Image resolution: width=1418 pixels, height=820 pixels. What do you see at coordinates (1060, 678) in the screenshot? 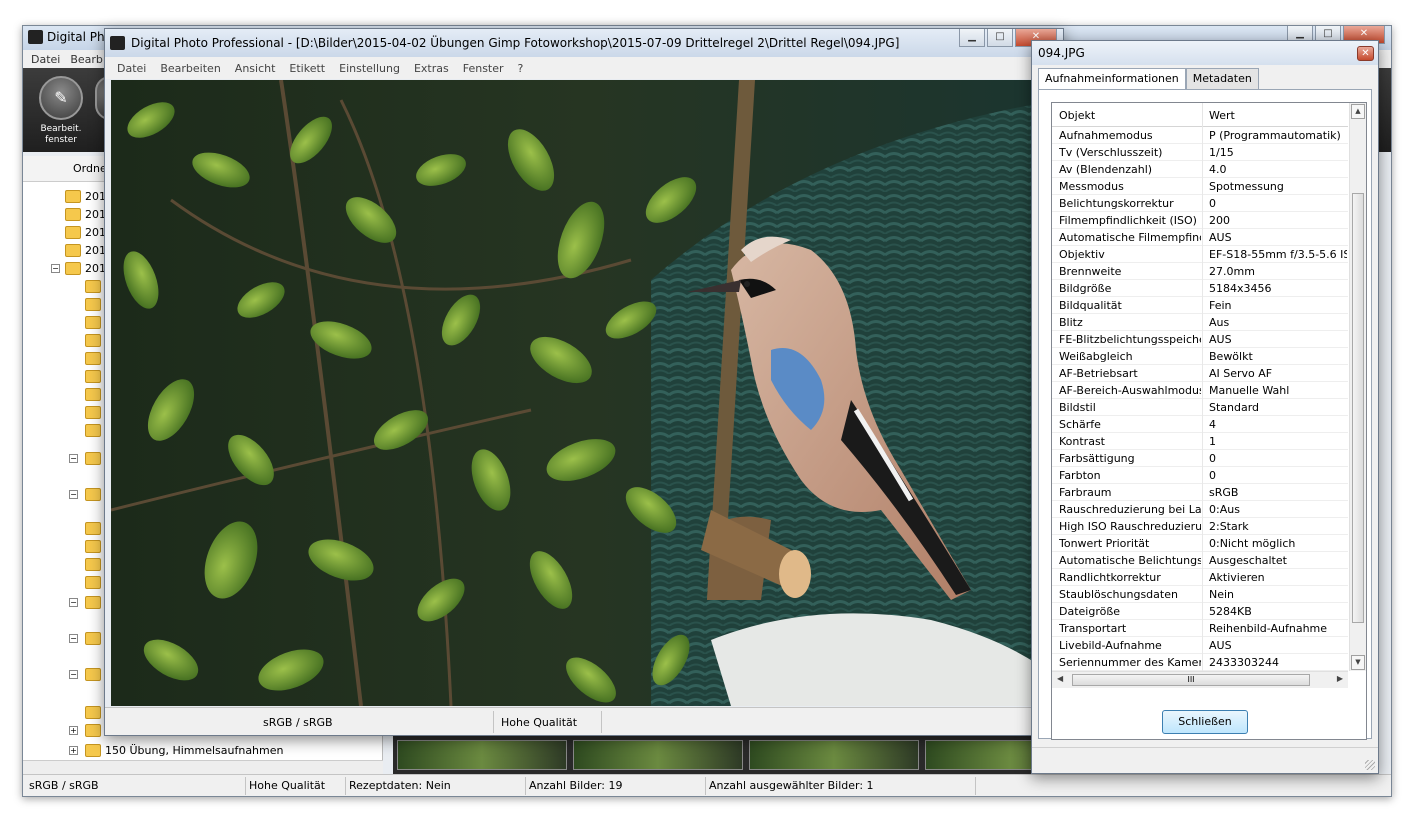
I see `scroll-left-icon: ◀` at bounding box center [1060, 678].